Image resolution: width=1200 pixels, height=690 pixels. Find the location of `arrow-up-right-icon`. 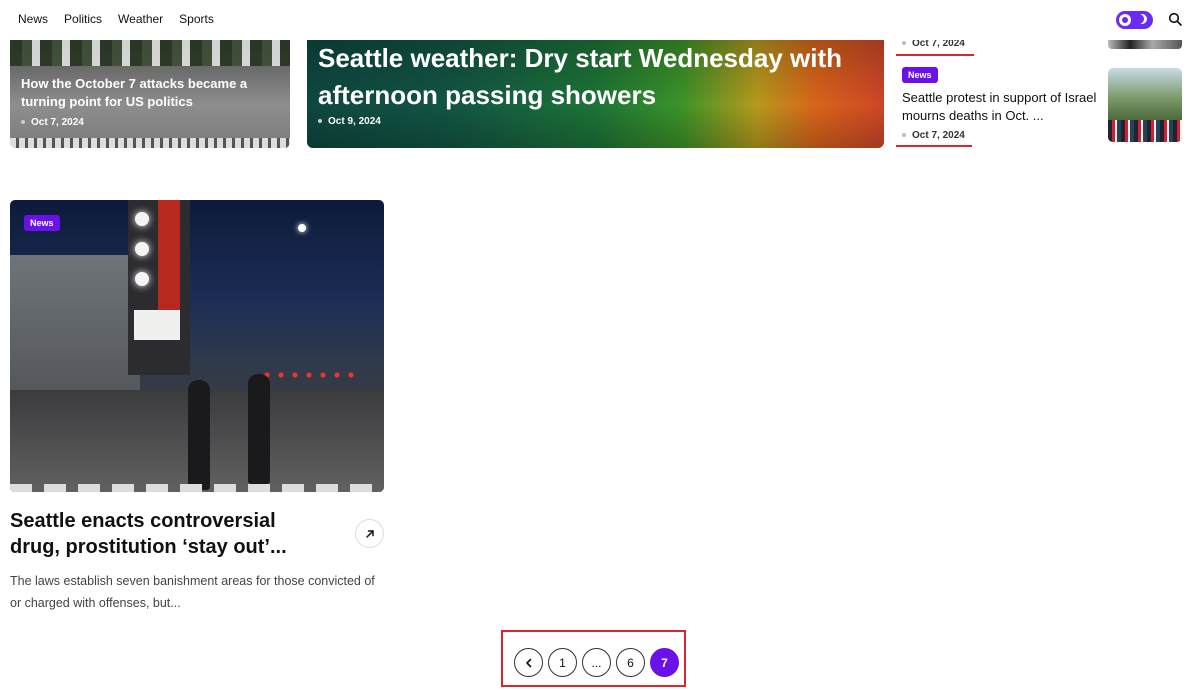

arrow-up-right-icon is located at coordinates (369, 533).